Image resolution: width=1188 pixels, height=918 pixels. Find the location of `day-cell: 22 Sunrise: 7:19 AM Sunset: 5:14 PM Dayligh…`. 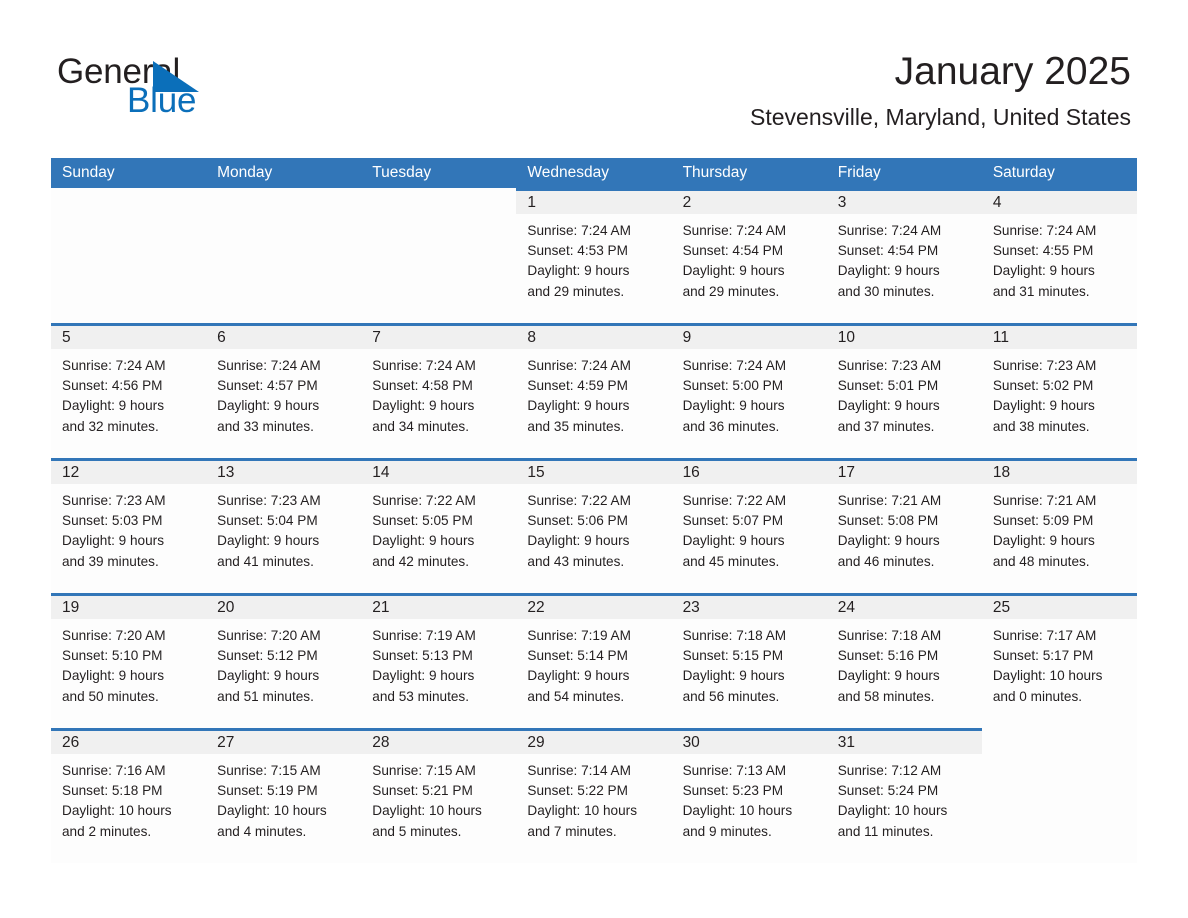

day-cell: 22 Sunrise: 7:19 AM Sunset: 5:14 PM Dayligh… is located at coordinates (594, 660).